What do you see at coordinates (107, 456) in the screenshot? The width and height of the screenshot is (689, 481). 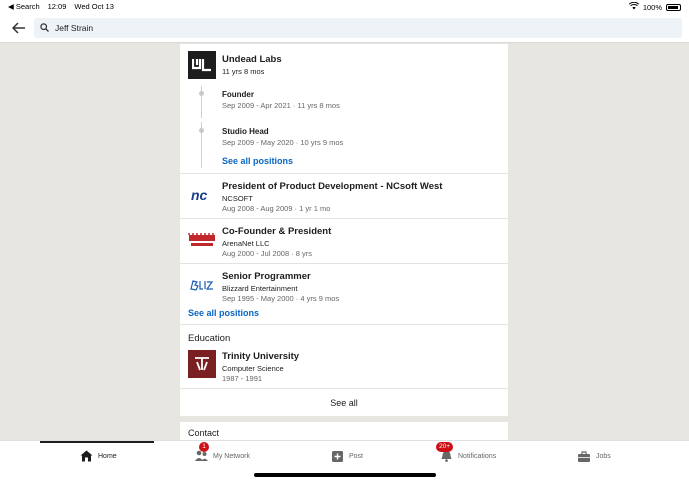 I see `tab-label: Home` at bounding box center [107, 456].